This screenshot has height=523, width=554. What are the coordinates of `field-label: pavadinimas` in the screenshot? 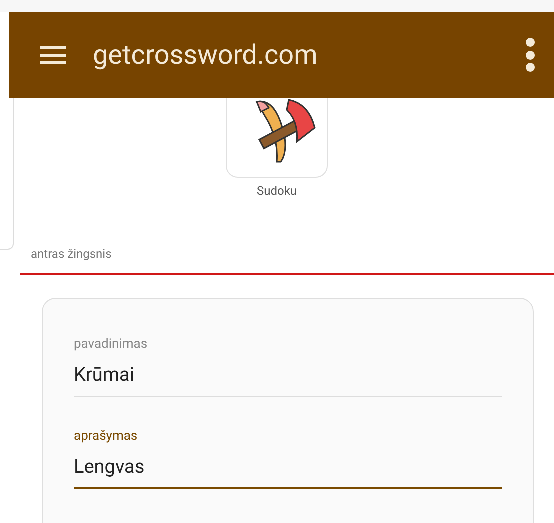 It's located at (111, 345).